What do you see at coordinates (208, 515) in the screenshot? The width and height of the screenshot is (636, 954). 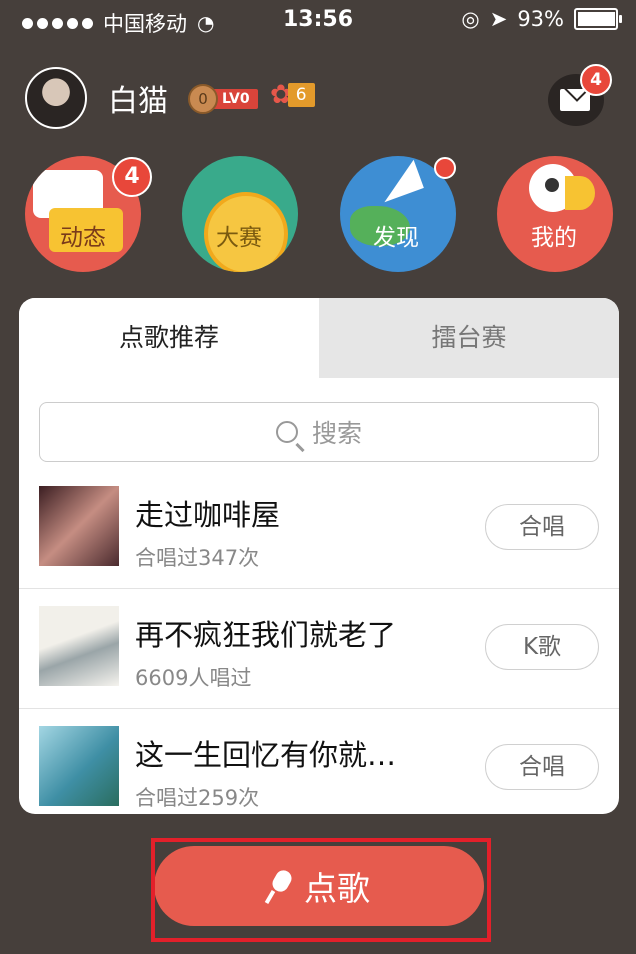 I see `song-title: 走过咖啡屋` at bounding box center [208, 515].